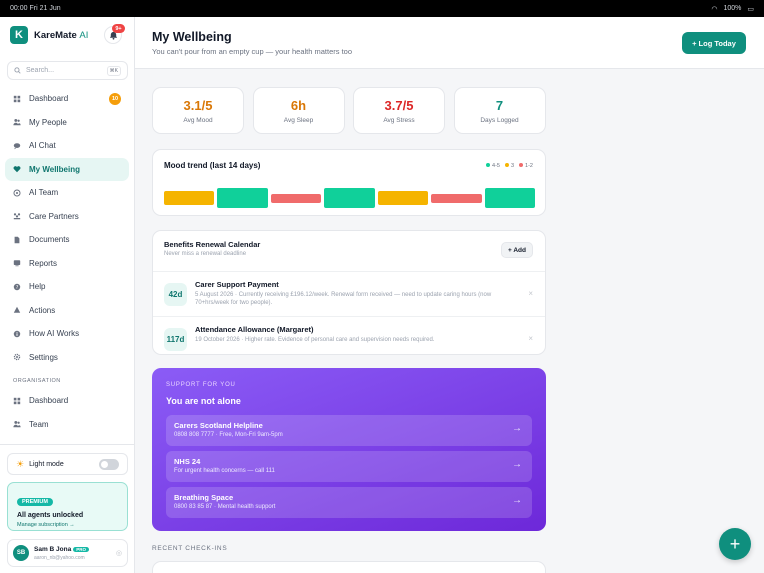  What do you see at coordinates (17, 239) in the screenshot?
I see `document-icon` at bounding box center [17, 239].